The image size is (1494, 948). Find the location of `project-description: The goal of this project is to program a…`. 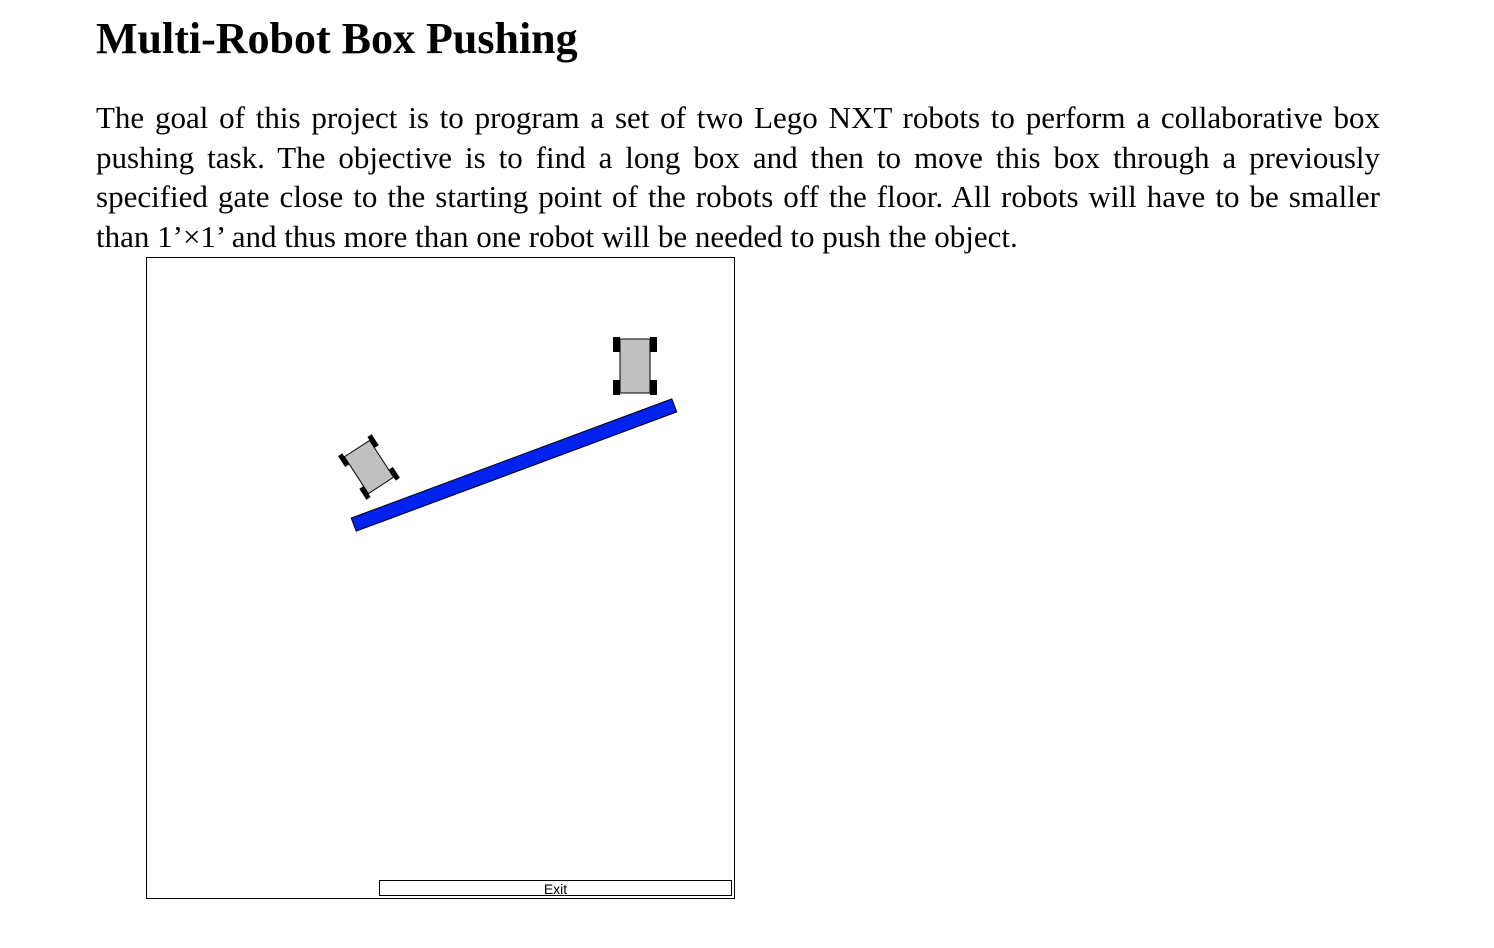

project-description: The goal of this project is to program a… is located at coordinates (738, 177).